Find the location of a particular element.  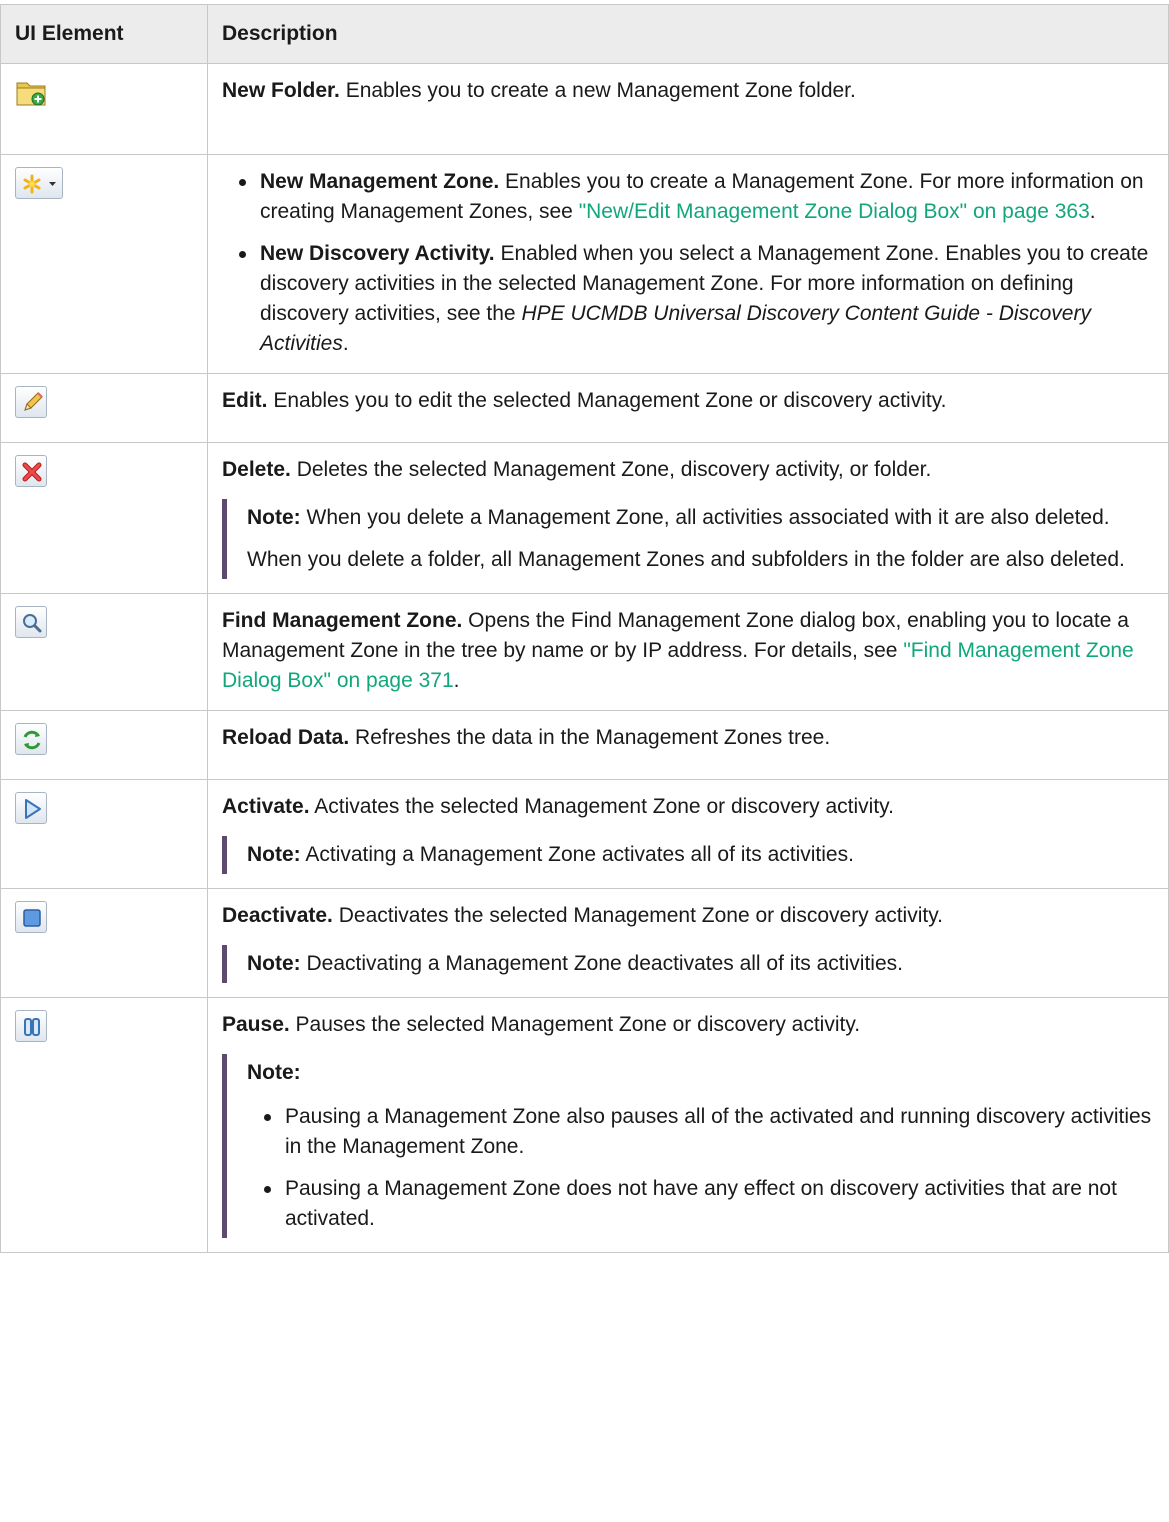

new-folder-icon is located at coordinates (31, 92).